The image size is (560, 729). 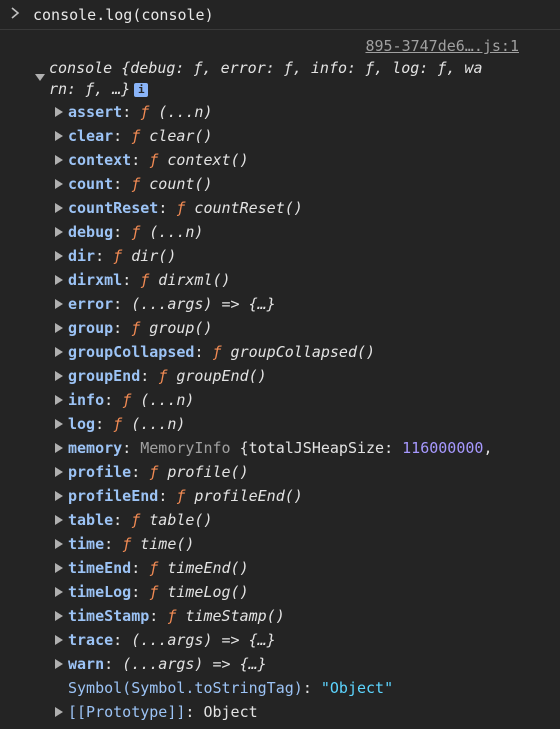 I want to click on property-row: trace: (...args) => {…}, so click(x=280, y=641).